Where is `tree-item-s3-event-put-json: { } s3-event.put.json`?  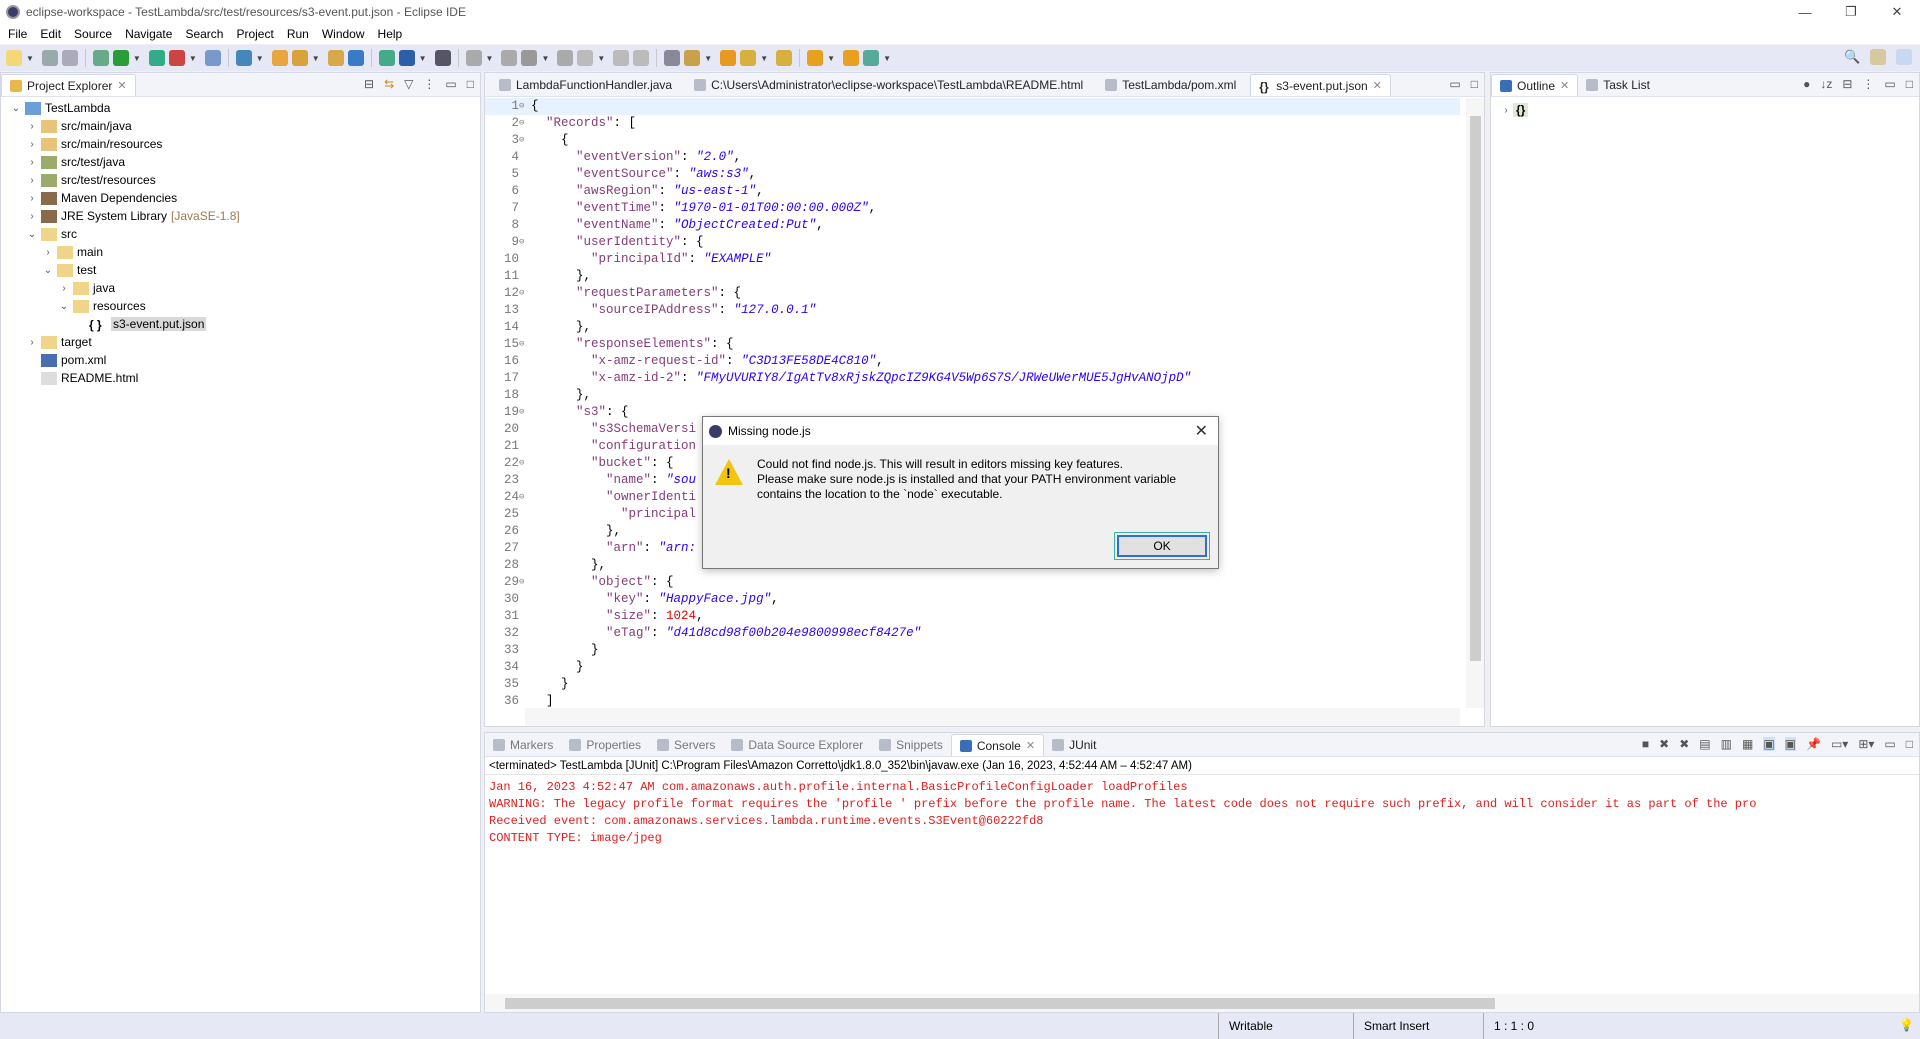 tree-item-s3-event-put-json: { } s3-event.put.json is located at coordinates (240, 324).